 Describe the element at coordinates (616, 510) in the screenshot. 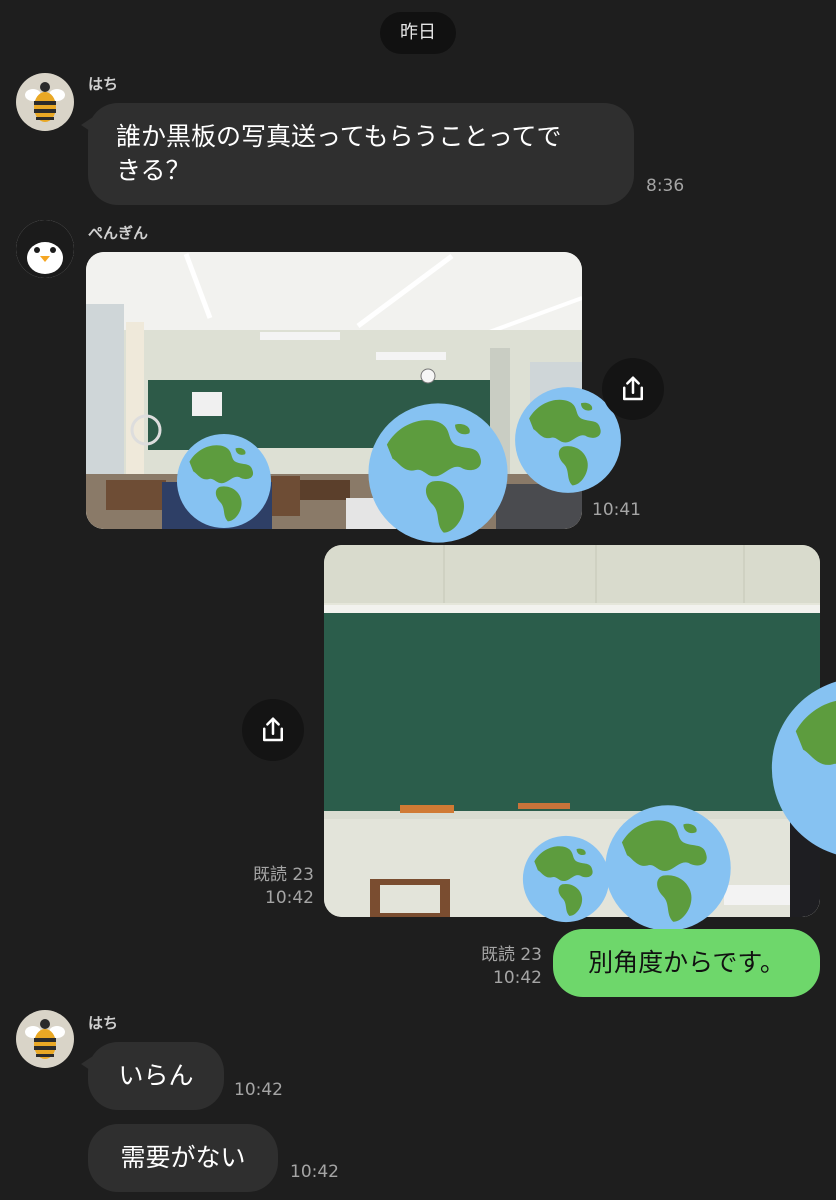

I see `message-time: 10:41` at that location.